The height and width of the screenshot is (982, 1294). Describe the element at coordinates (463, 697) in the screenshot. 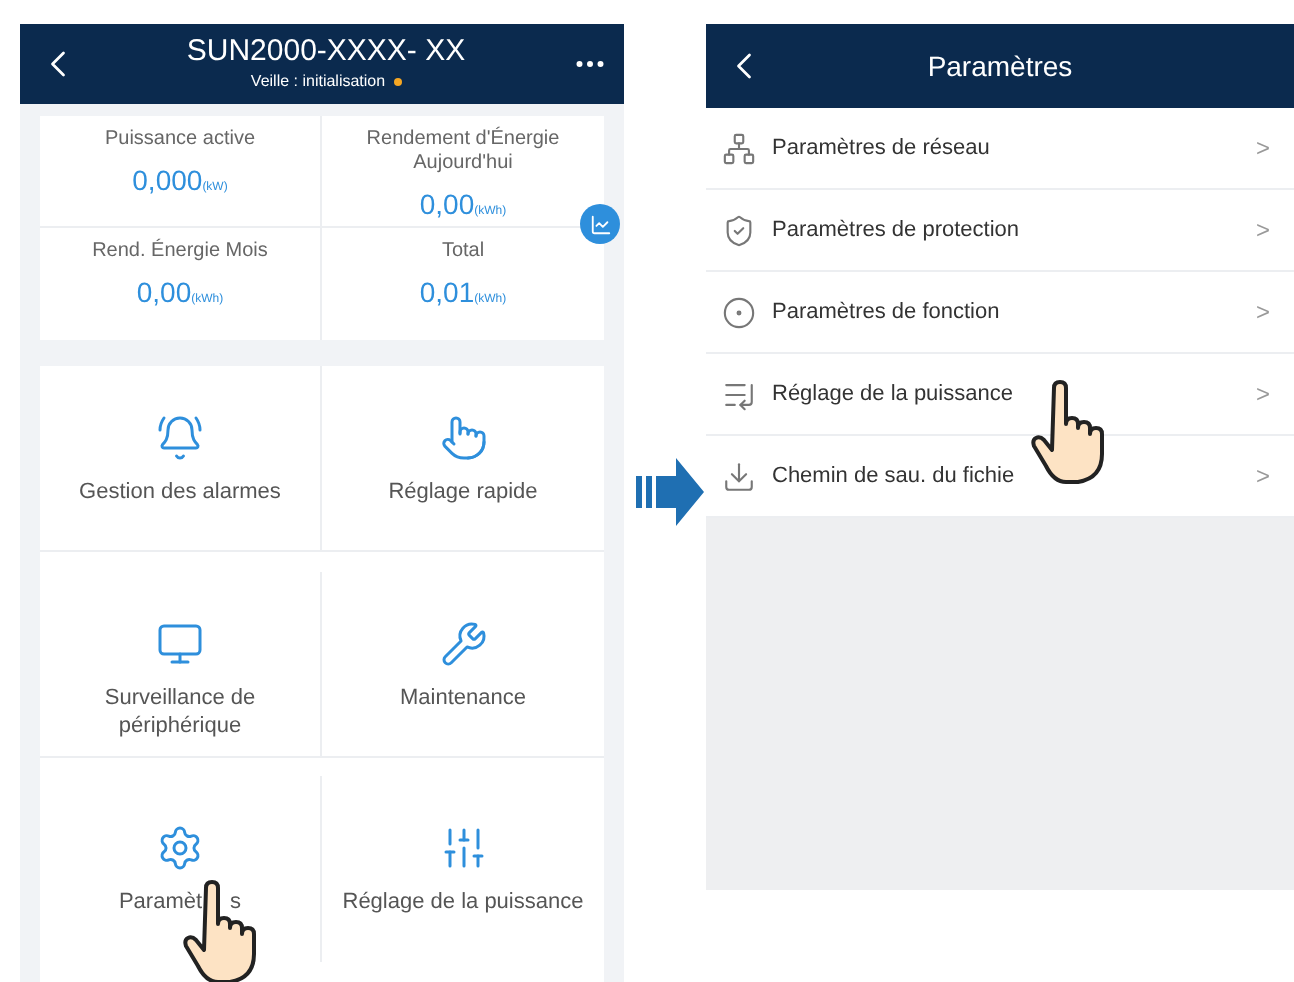

I see `tile-label: Maintenance` at that location.